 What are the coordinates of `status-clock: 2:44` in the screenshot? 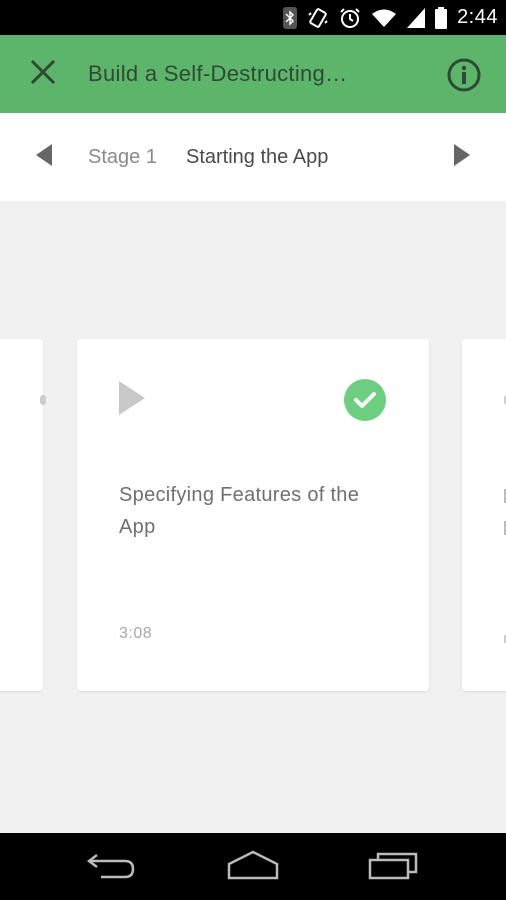 It's located at (477, 17).